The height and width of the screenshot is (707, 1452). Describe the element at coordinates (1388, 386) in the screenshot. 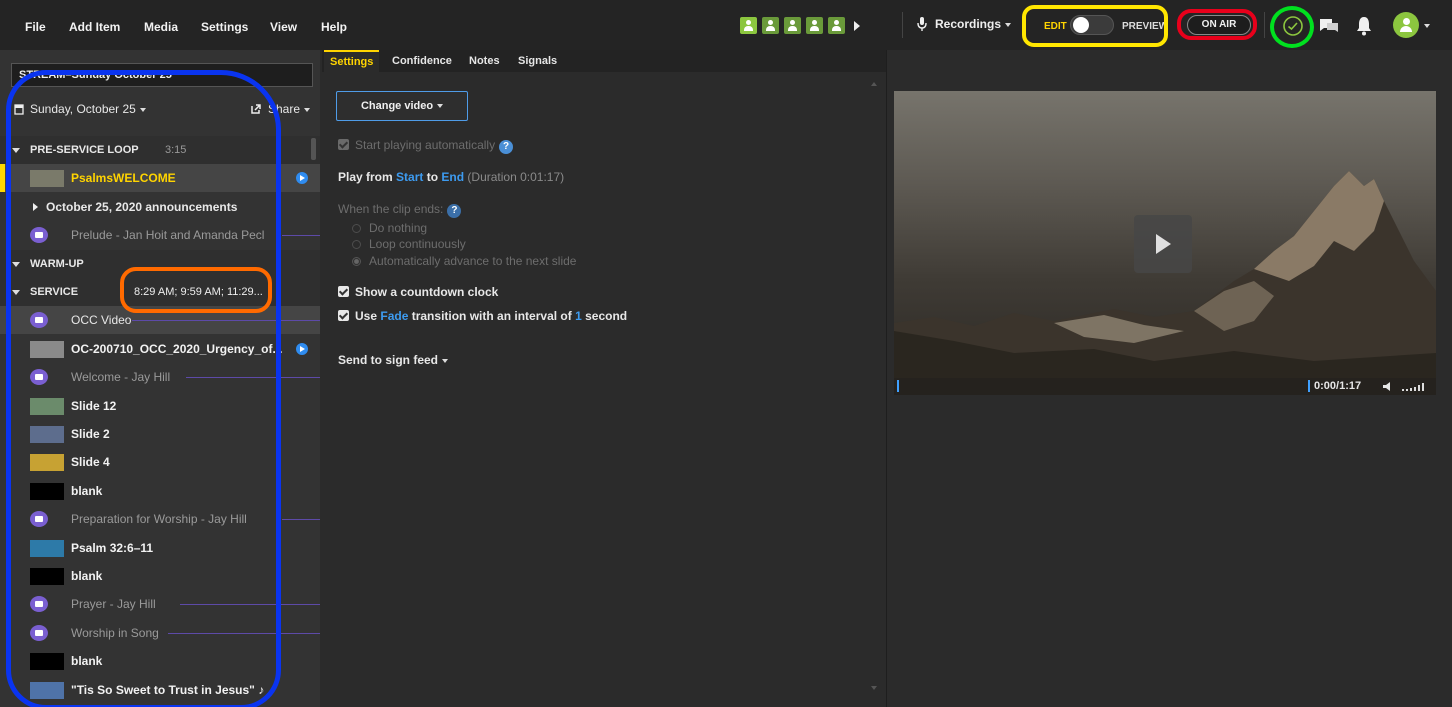

I see `volume-icon` at that location.